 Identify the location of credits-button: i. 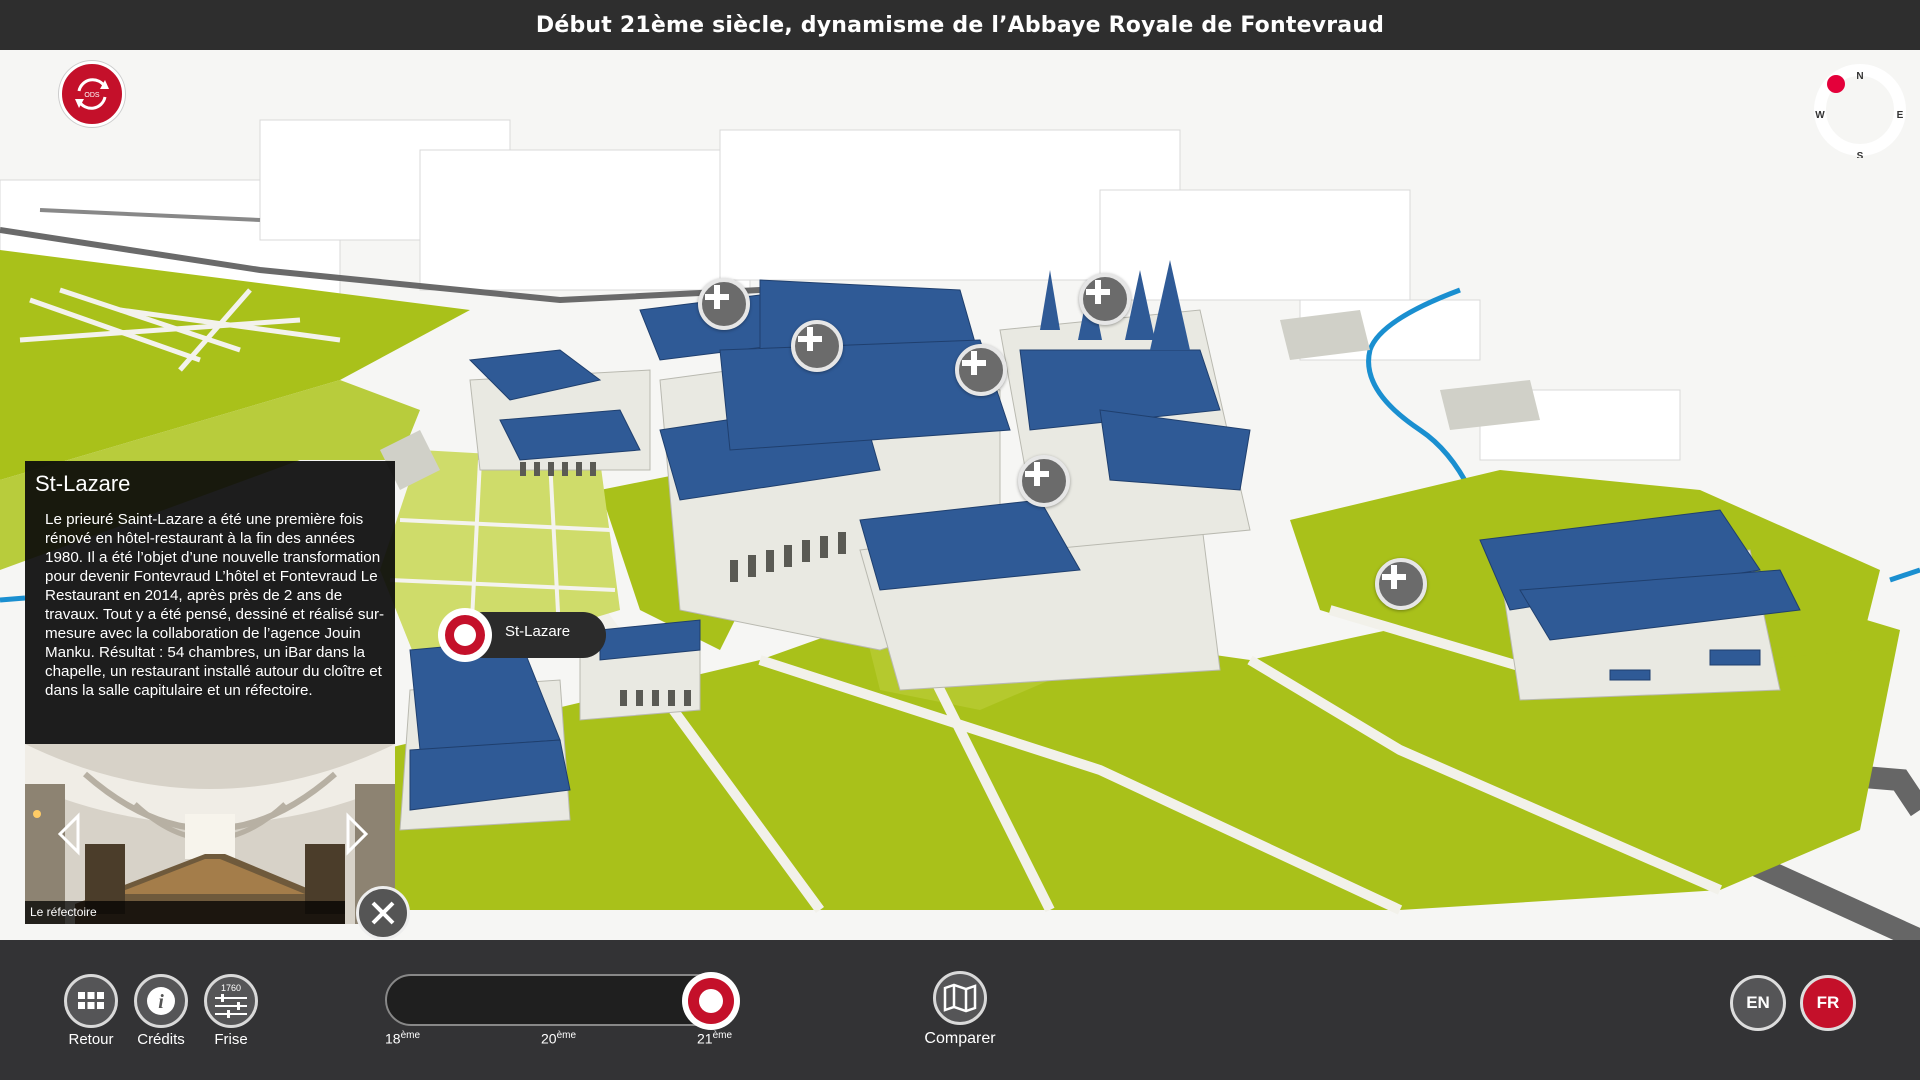
(161, 1001).